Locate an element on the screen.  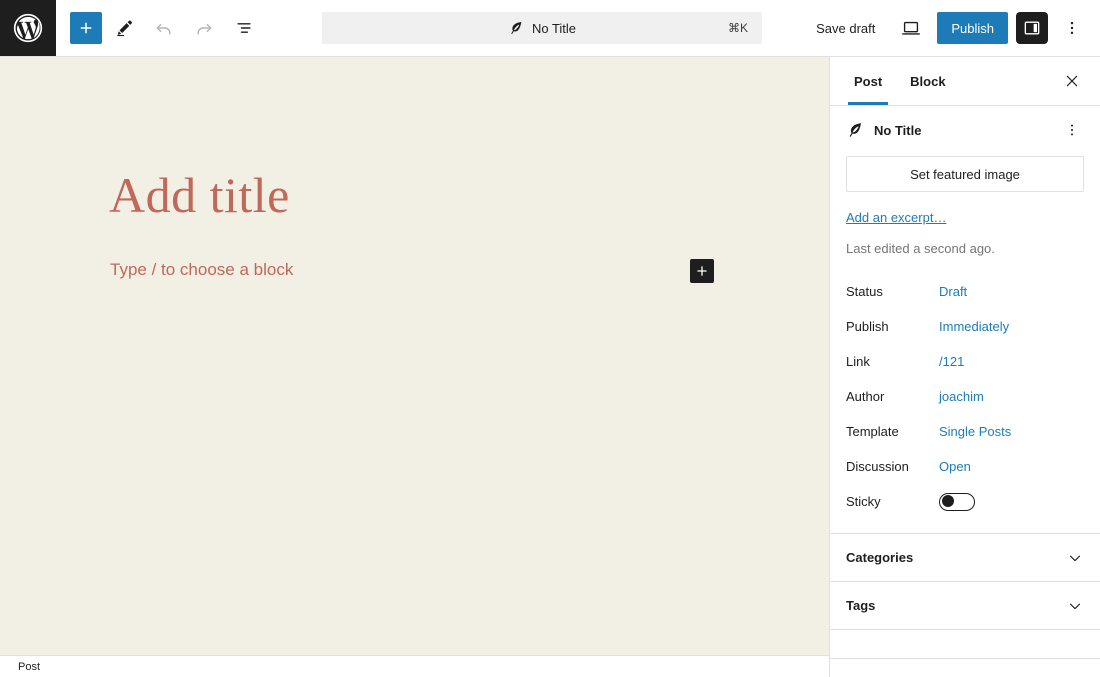
meta-row-discussion: Discussion Open is located at coordinates (965, 466).